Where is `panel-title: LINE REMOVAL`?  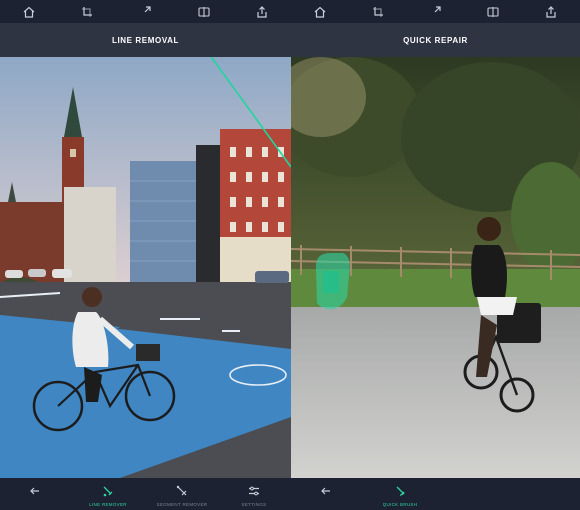
panel-title: LINE REMOVAL is located at coordinates (145, 40).